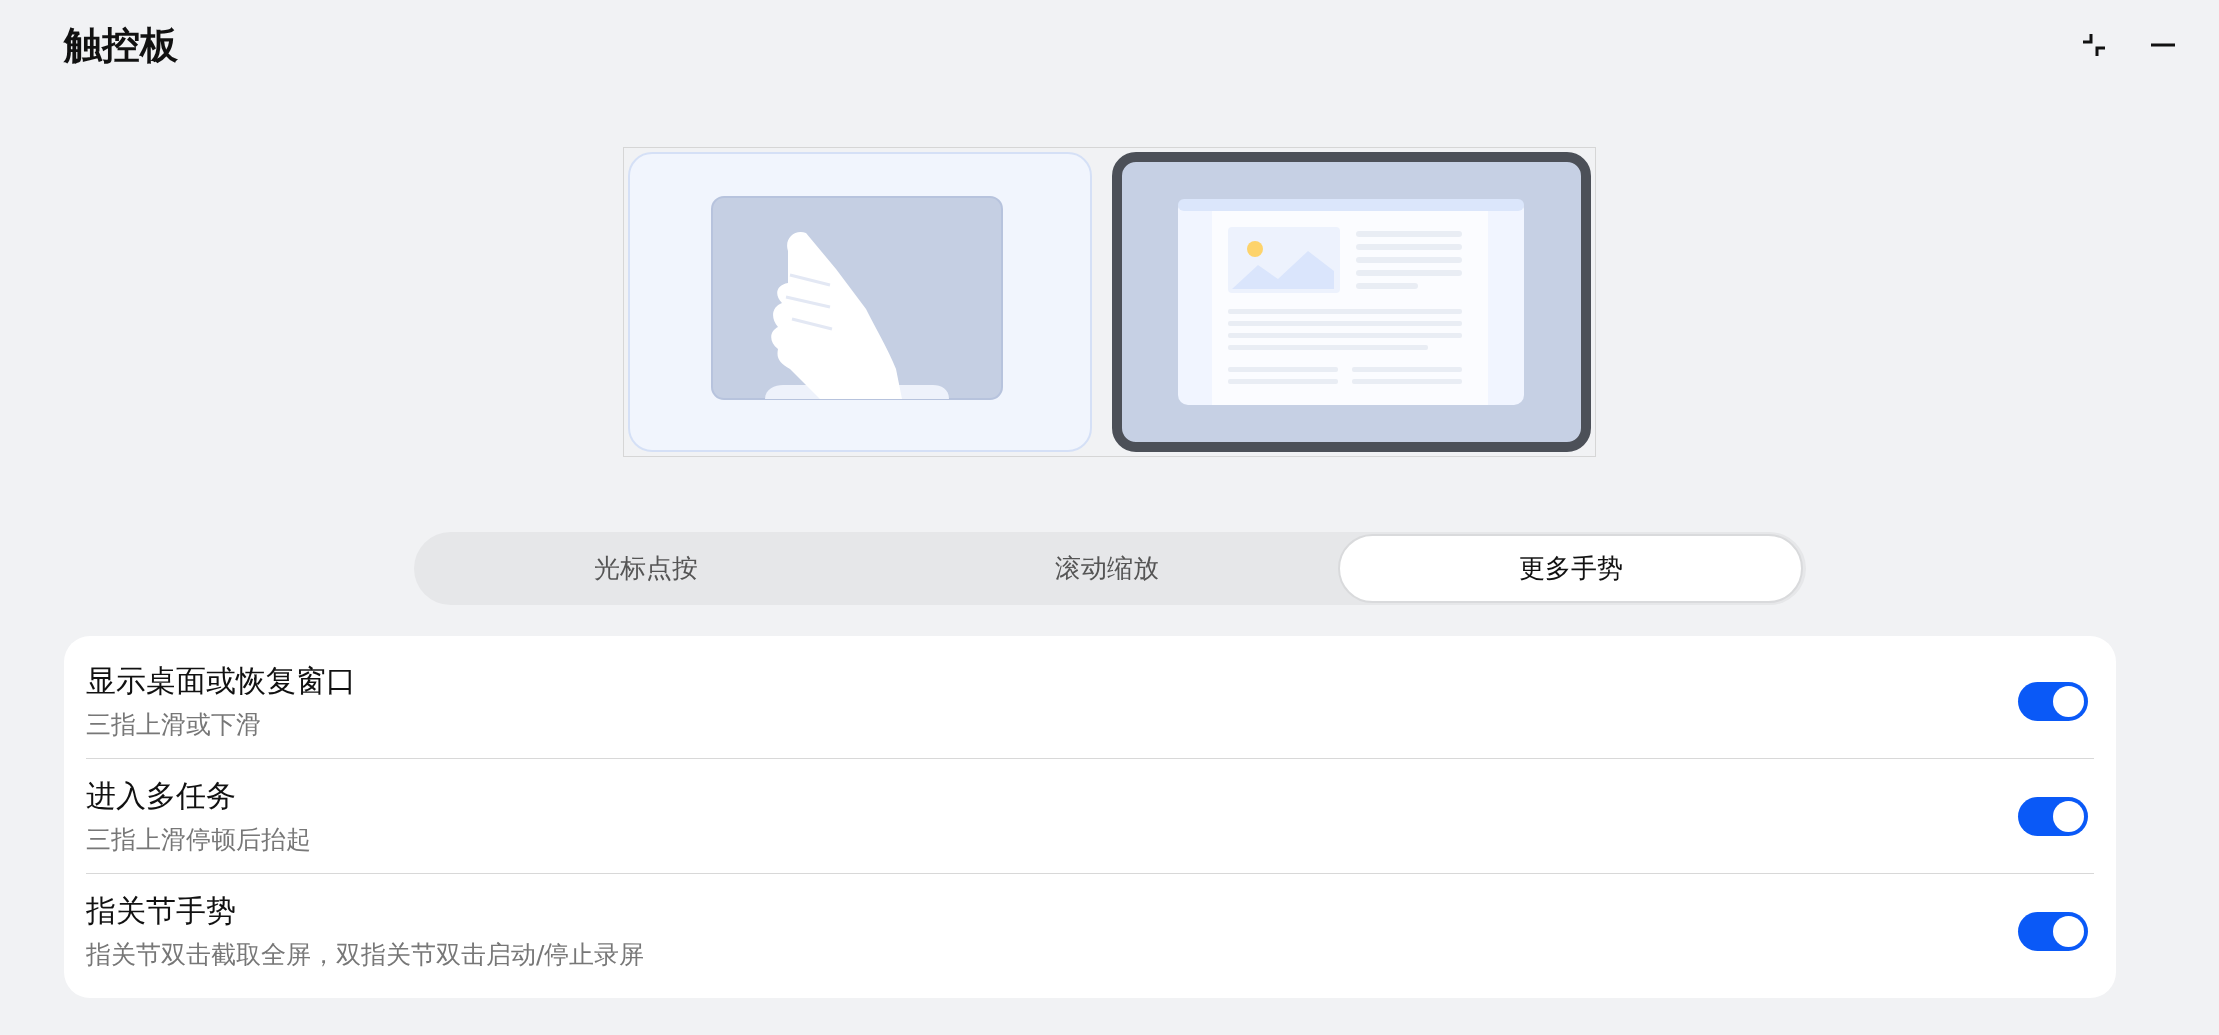 Image resolution: width=2219 pixels, height=1035 pixels. What do you see at coordinates (2094, 45) in the screenshot?
I see `restore-icon` at bounding box center [2094, 45].